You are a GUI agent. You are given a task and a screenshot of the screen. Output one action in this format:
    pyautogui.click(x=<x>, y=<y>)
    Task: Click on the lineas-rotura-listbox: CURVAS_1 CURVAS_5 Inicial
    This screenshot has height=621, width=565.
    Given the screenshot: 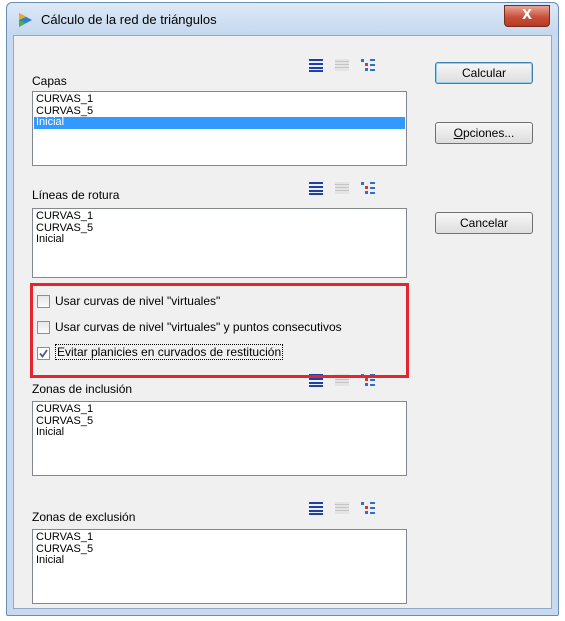 What is the action you would take?
    pyautogui.click(x=219, y=243)
    